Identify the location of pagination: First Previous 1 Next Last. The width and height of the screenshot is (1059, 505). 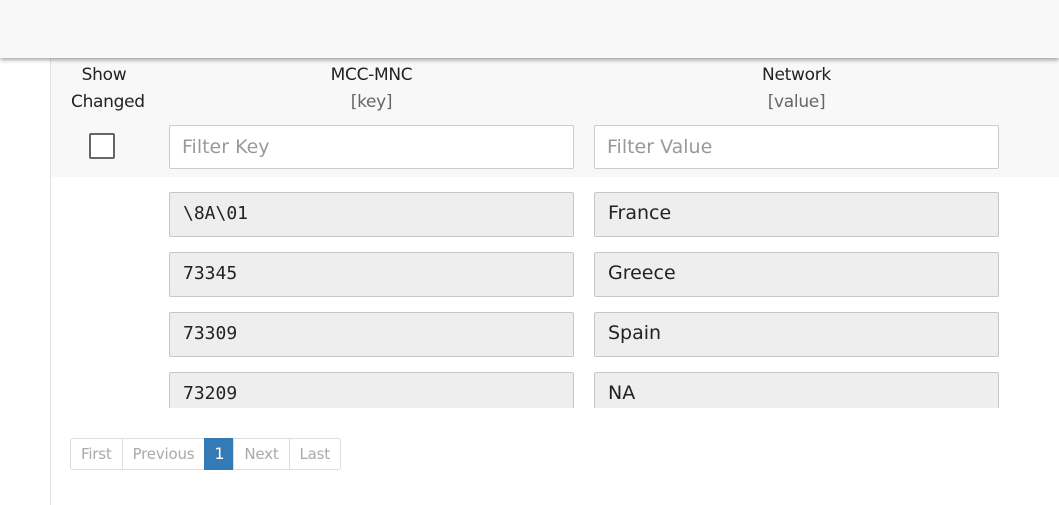
(205, 454).